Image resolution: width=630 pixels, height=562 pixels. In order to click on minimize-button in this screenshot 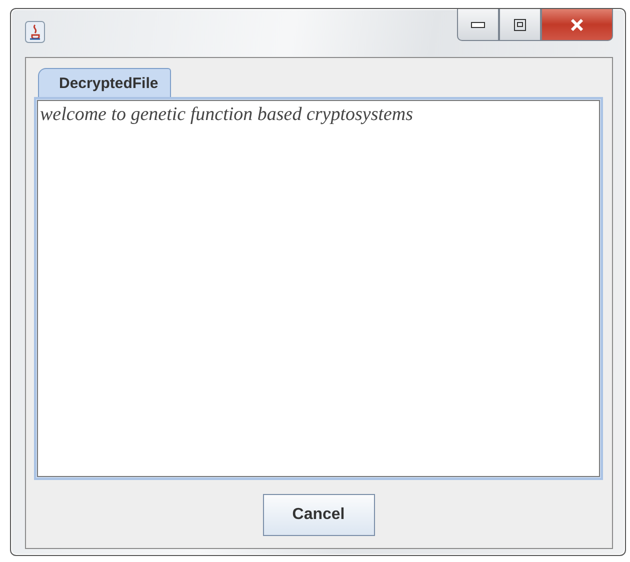, I will do `click(478, 25)`.